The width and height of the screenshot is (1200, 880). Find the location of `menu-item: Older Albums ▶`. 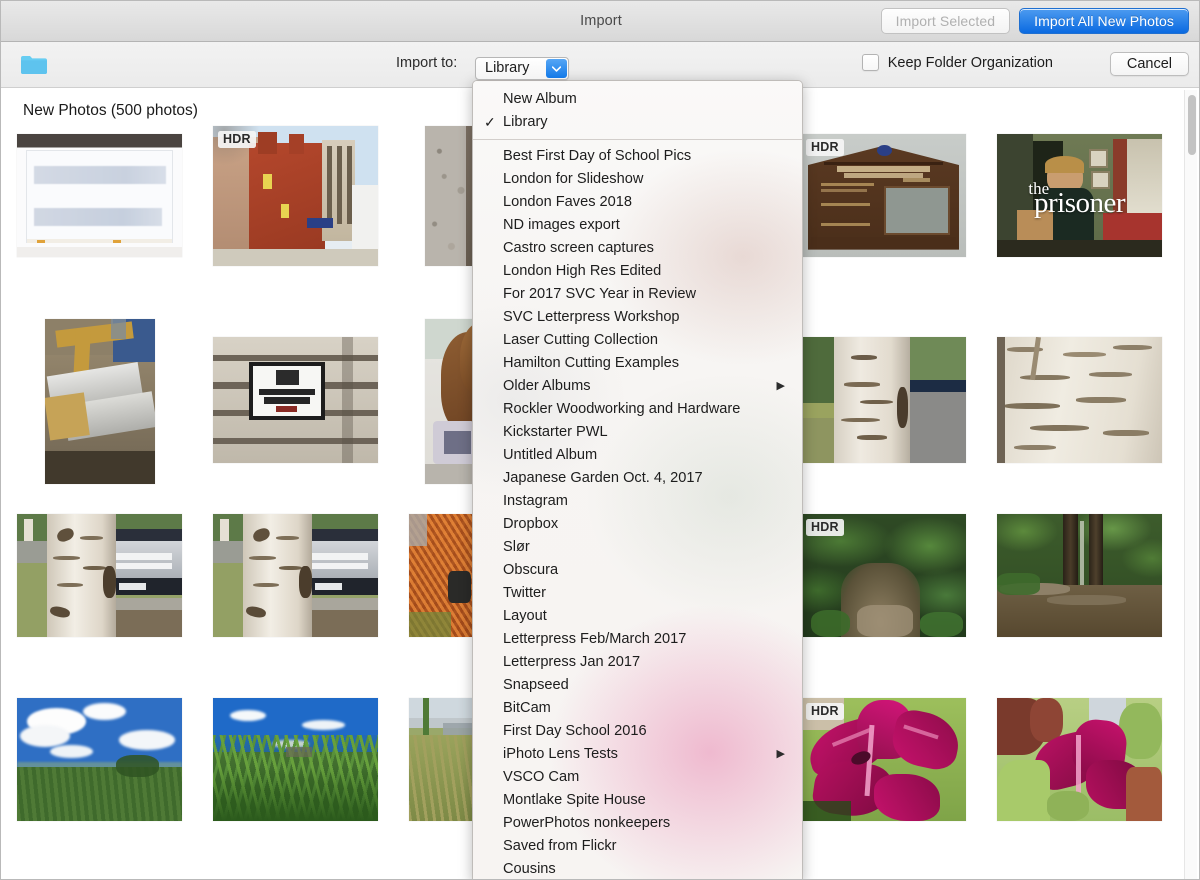

menu-item: Older Albums ▶ is located at coordinates (637, 386).